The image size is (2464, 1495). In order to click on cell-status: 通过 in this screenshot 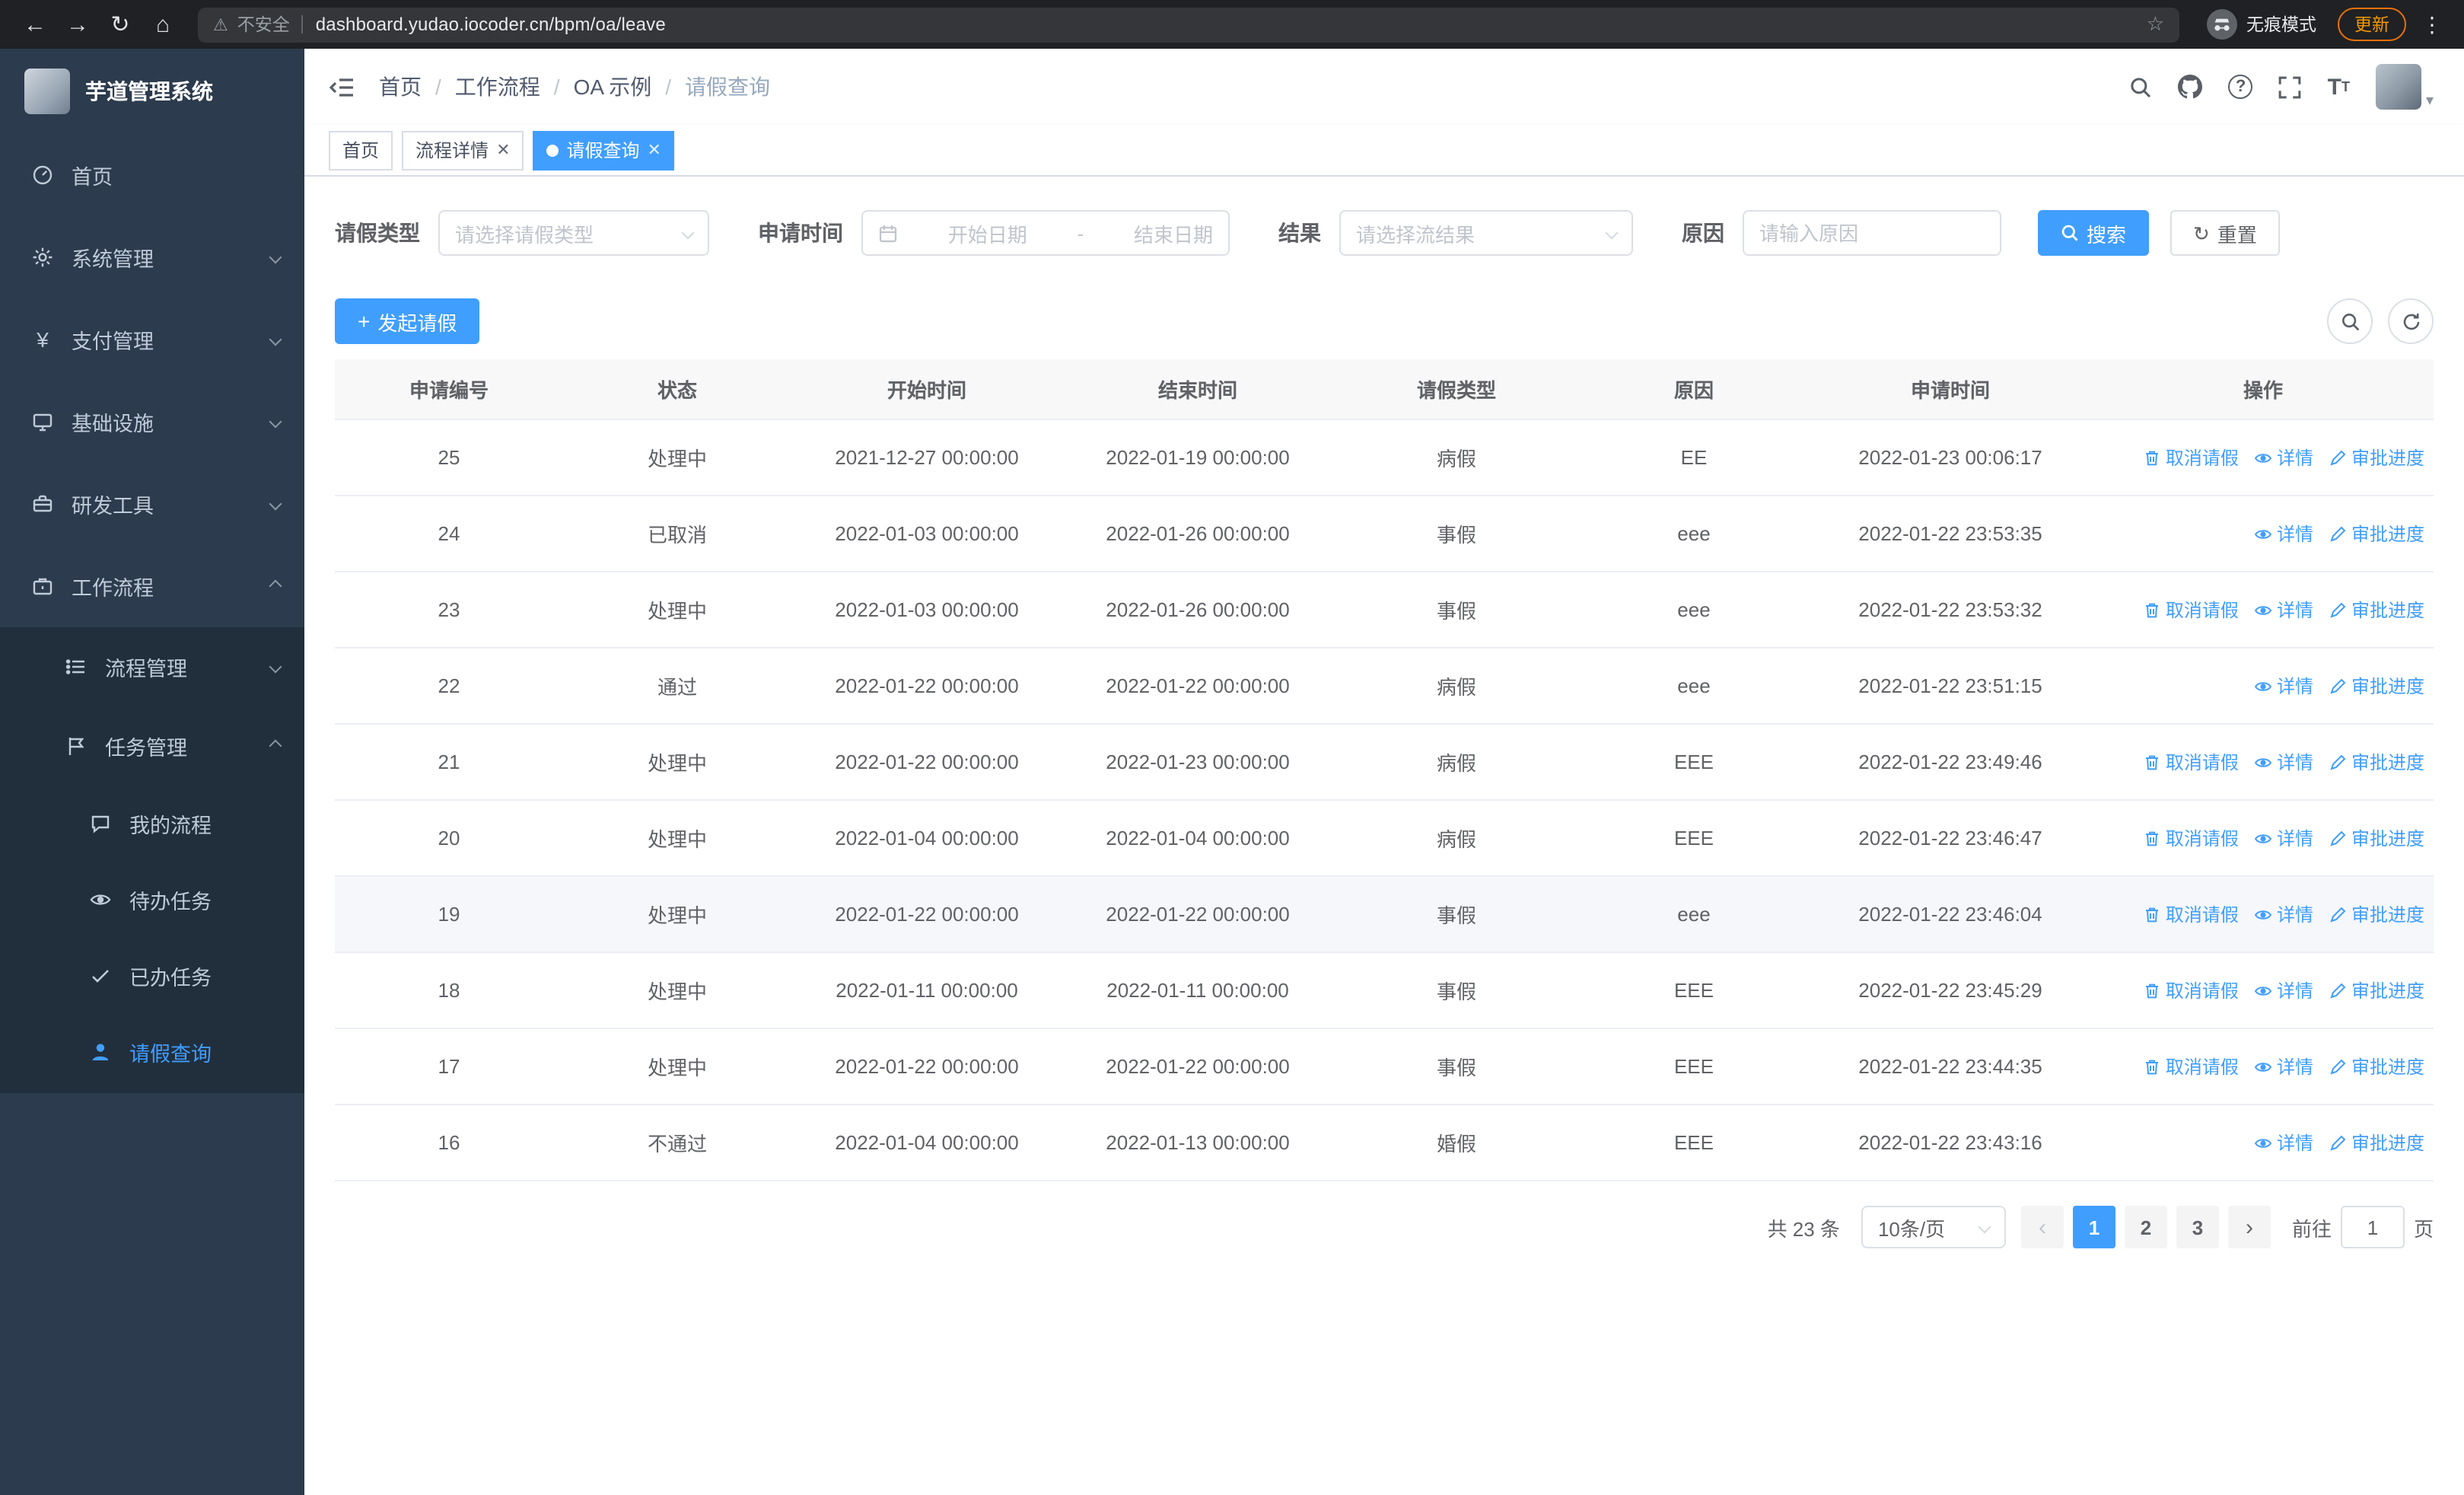, I will do `click(677, 687)`.